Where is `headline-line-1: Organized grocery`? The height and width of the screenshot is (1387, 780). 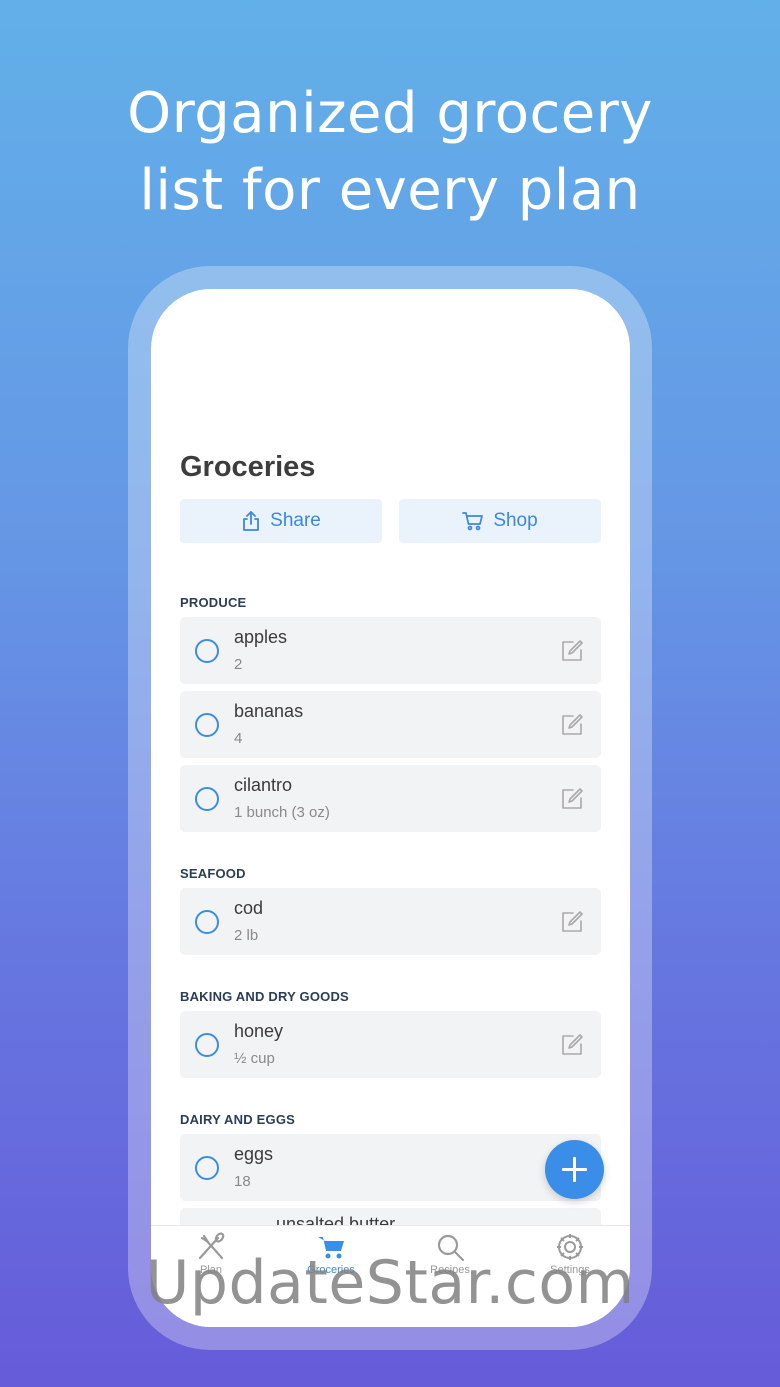 headline-line-1: Organized grocery is located at coordinates (390, 113).